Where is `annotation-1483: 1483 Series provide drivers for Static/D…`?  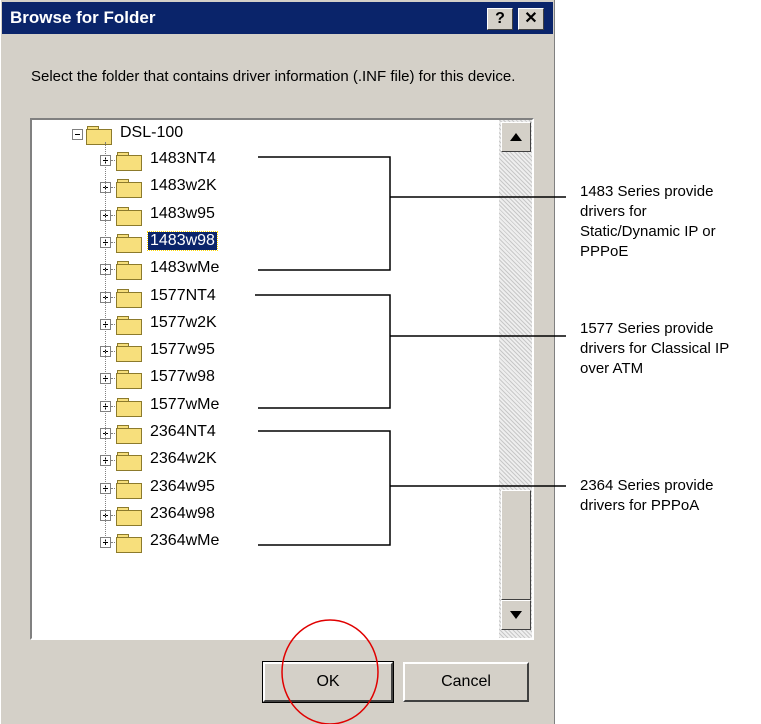 annotation-1483: 1483 Series provide drivers for Static/D… is located at coordinates (648, 222).